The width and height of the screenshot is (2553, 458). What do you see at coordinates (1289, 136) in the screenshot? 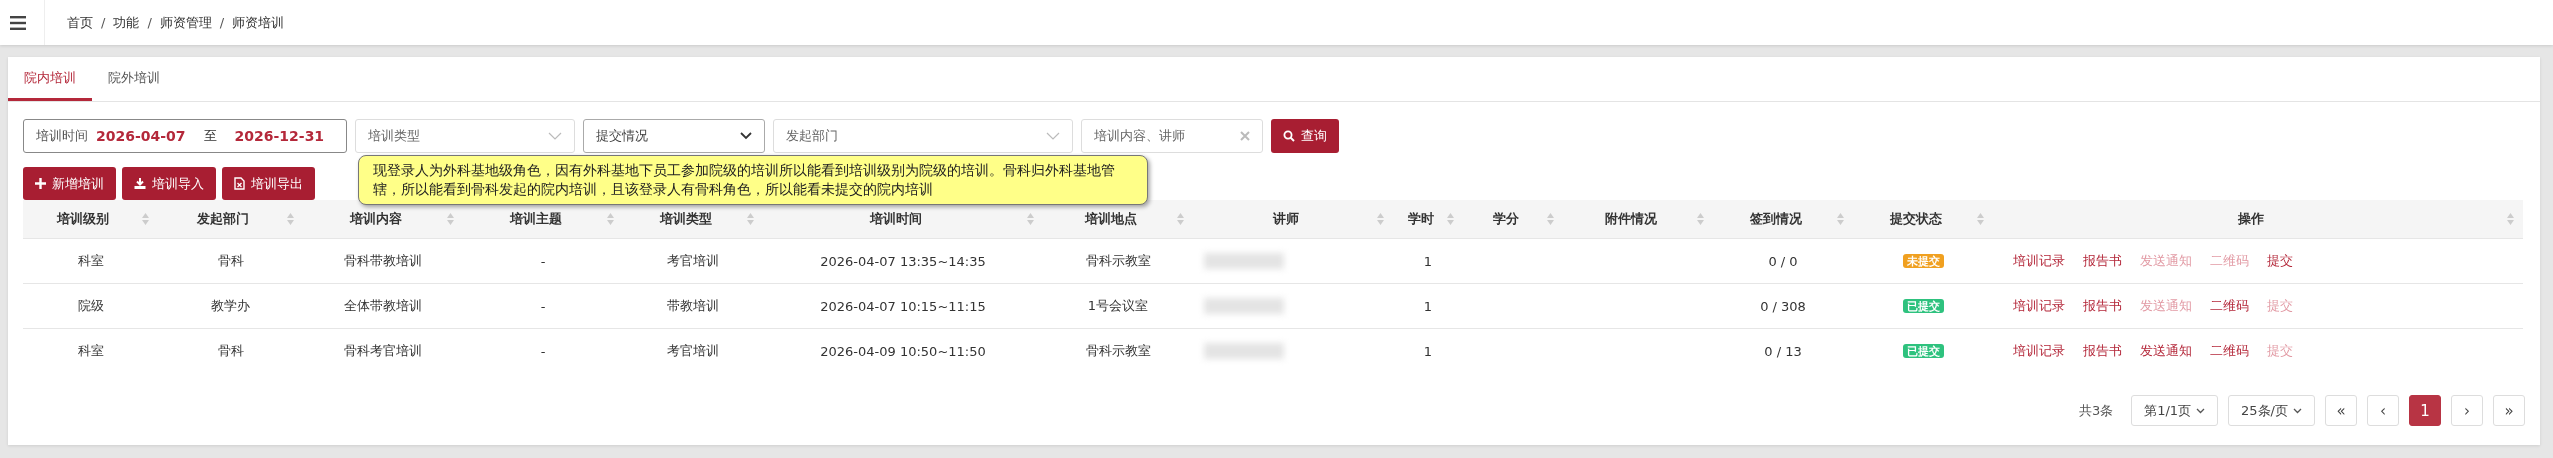
I see `search-icon` at bounding box center [1289, 136].